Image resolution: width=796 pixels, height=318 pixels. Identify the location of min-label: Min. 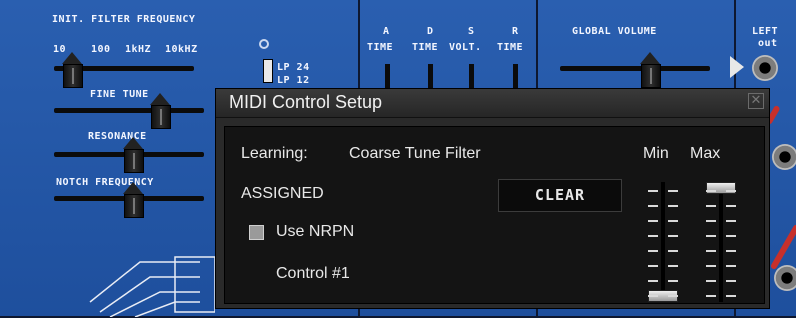
(656, 153).